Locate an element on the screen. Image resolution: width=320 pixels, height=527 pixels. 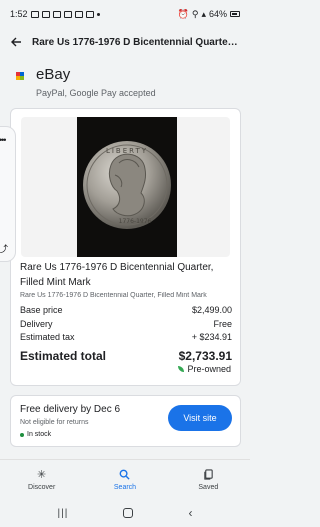
more-notifications-icon is located at coordinates (98, 14).